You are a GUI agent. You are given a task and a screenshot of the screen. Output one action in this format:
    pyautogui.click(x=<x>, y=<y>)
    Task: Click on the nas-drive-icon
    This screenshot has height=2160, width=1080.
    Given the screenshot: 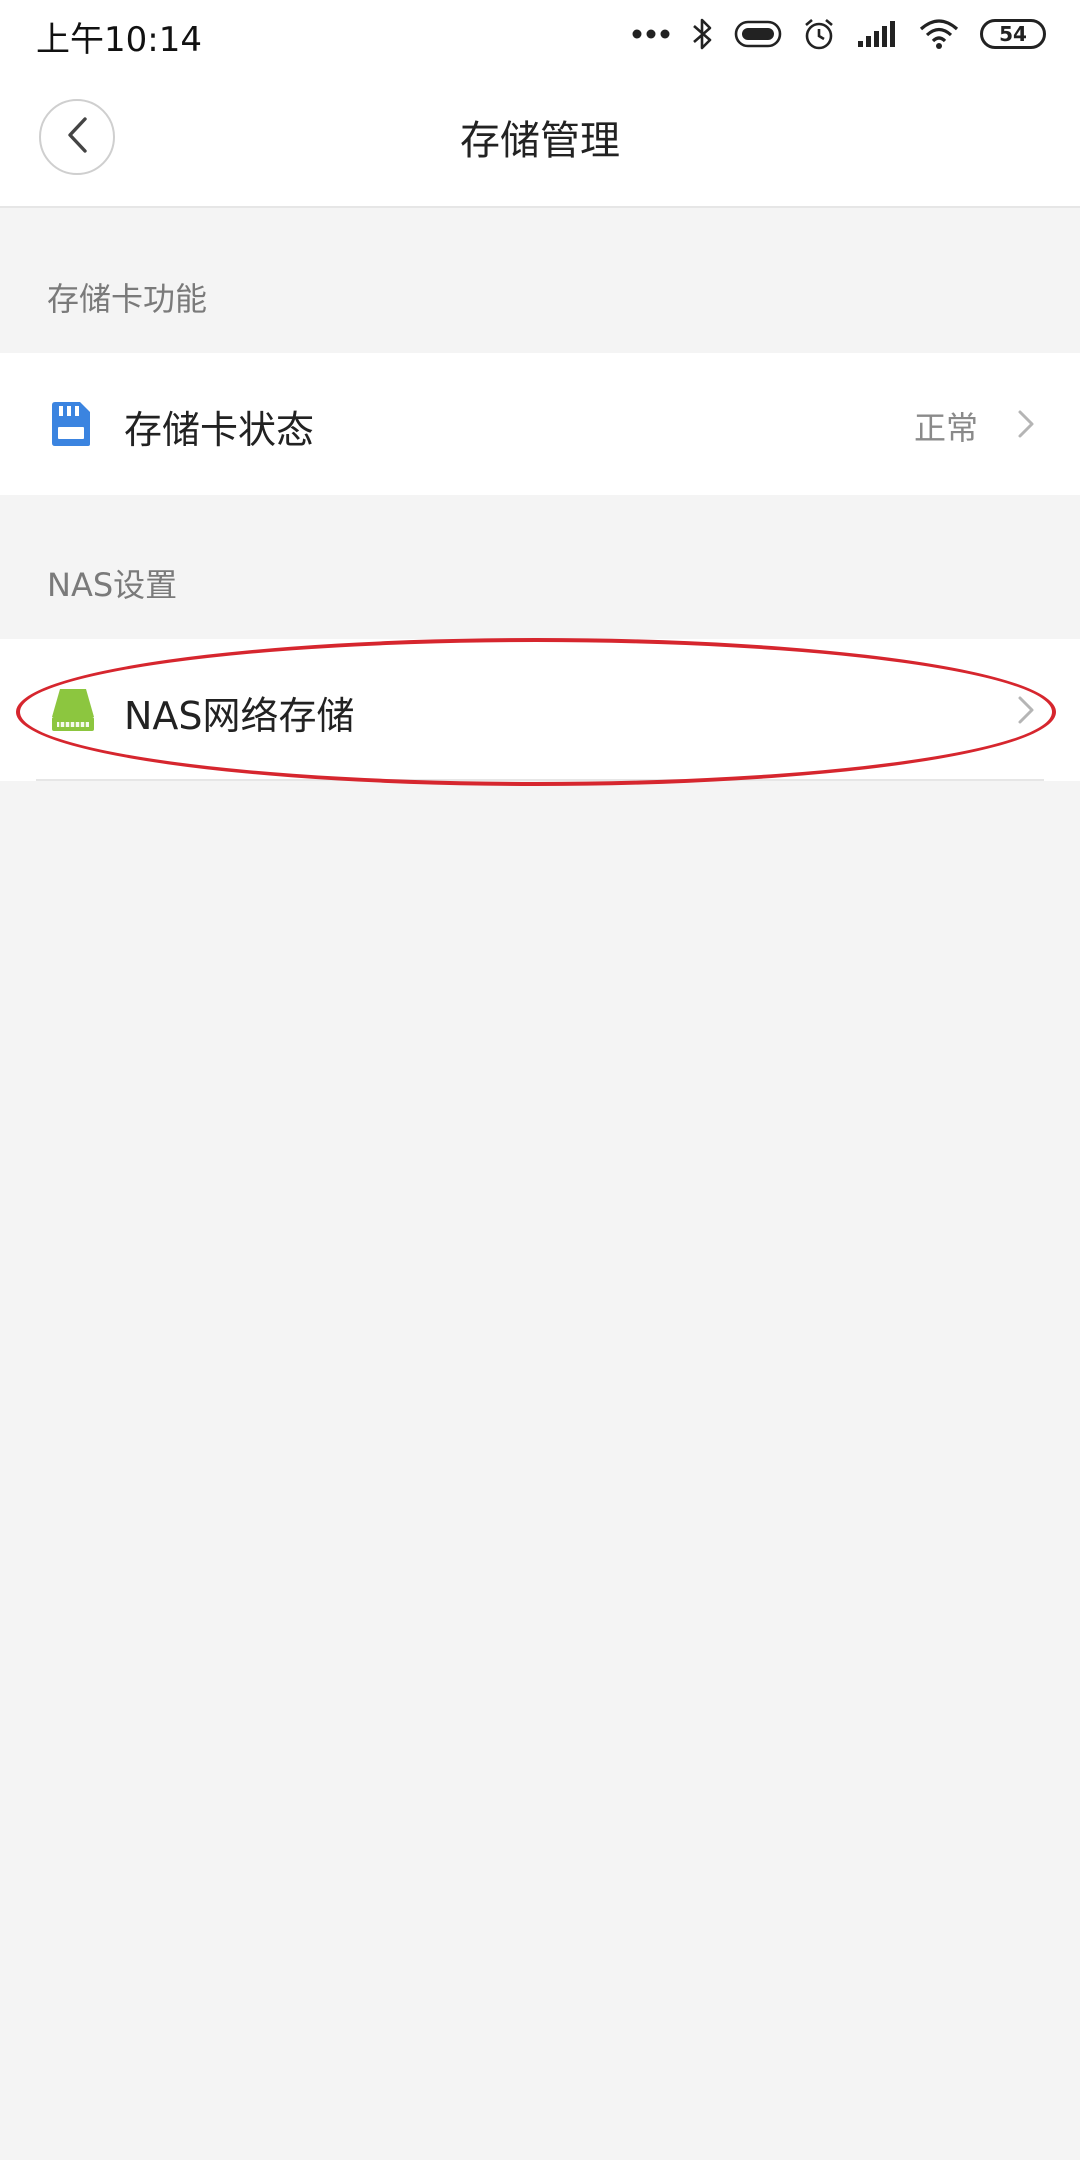 What is the action you would take?
    pyautogui.click(x=73, y=710)
    